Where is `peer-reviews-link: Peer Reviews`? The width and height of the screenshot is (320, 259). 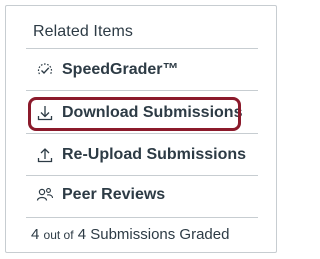
peer-reviews-link: Peer Reviews is located at coordinates (100, 195).